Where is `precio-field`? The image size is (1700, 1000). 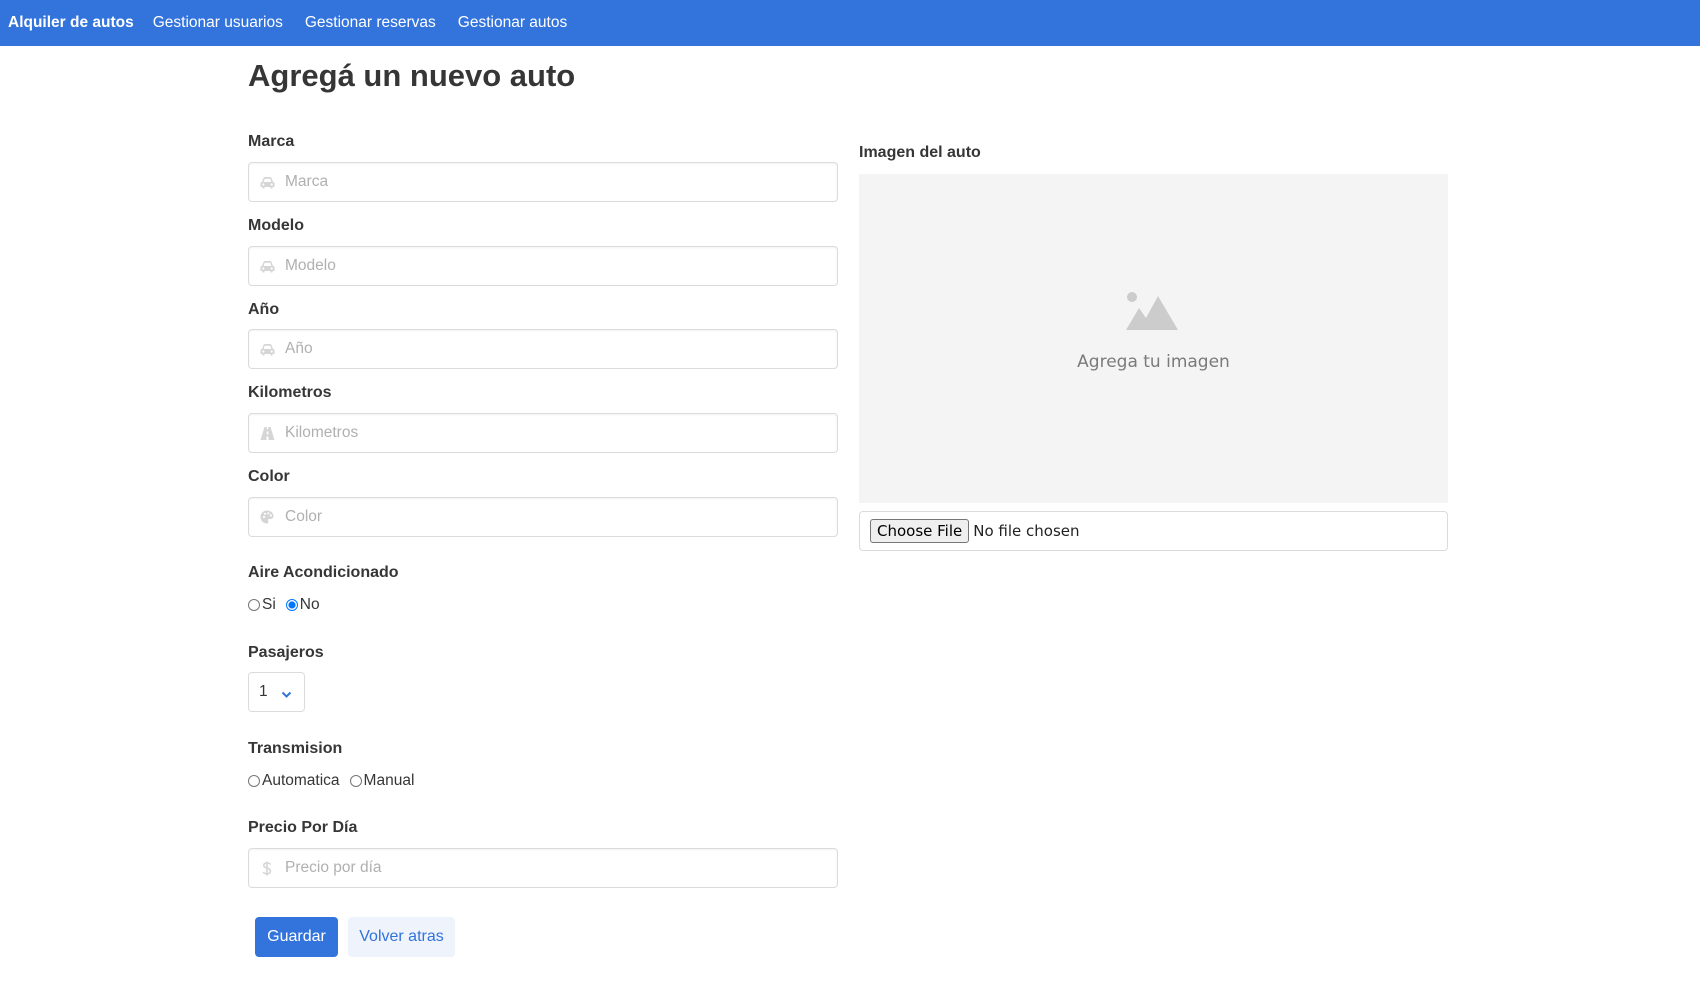 precio-field is located at coordinates (543, 868).